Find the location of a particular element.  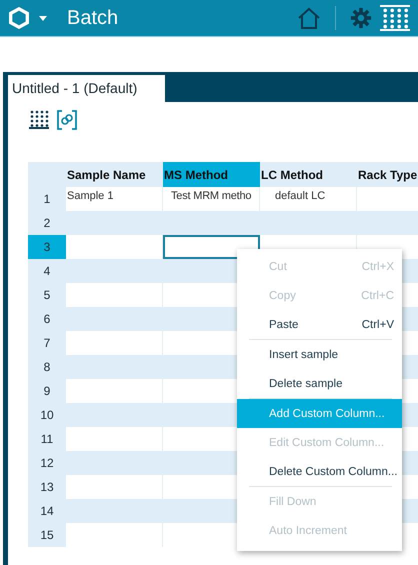

home-icon is located at coordinates (309, 18).